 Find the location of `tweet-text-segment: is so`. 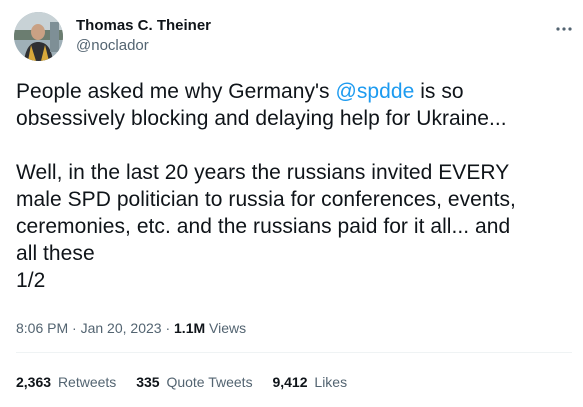

tweet-text-segment: is so is located at coordinates (439, 91).